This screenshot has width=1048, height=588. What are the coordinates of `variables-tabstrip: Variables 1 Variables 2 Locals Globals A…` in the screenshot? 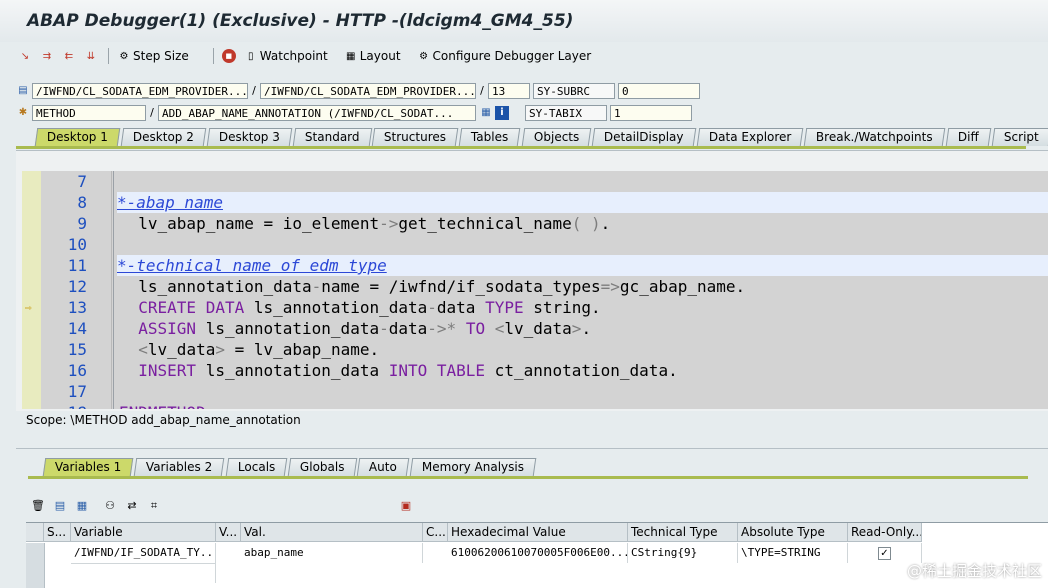 It's located at (290, 467).